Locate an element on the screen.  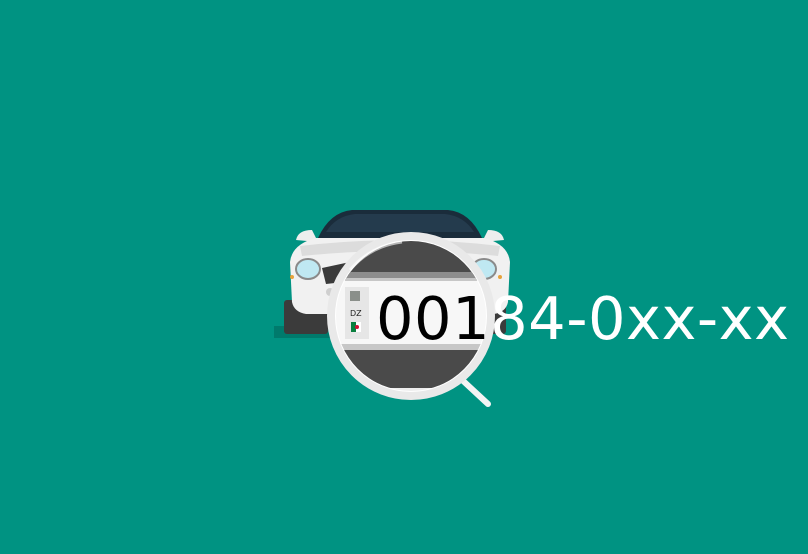
car-search-illustration is located at coordinates (392, 308).